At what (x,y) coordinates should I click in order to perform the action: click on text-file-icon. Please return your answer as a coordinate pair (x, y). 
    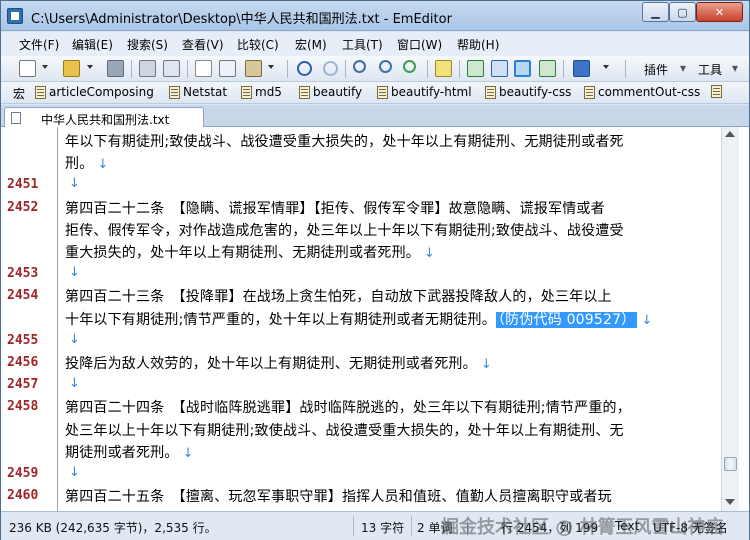
    Looking at the image, I should click on (16, 118).